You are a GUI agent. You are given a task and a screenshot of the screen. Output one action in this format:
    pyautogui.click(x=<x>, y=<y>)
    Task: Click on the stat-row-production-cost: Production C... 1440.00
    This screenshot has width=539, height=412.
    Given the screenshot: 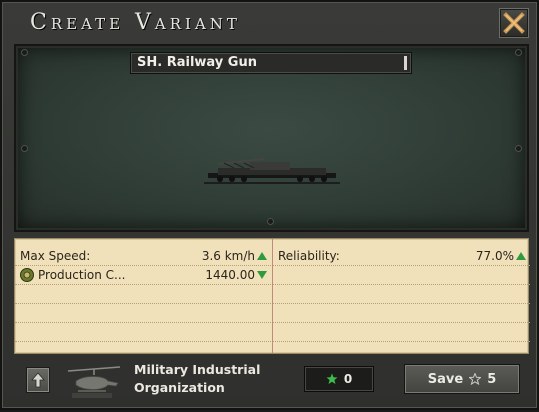 What is the action you would take?
    pyautogui.click(x=143, y=275)
    